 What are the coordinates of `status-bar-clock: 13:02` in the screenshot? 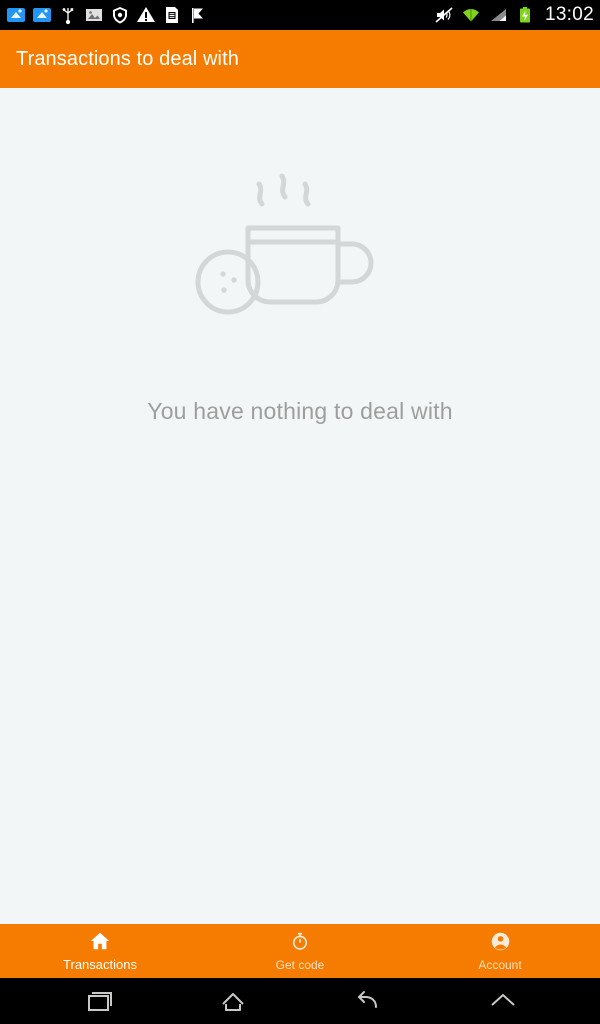 It's located at (569, 14).